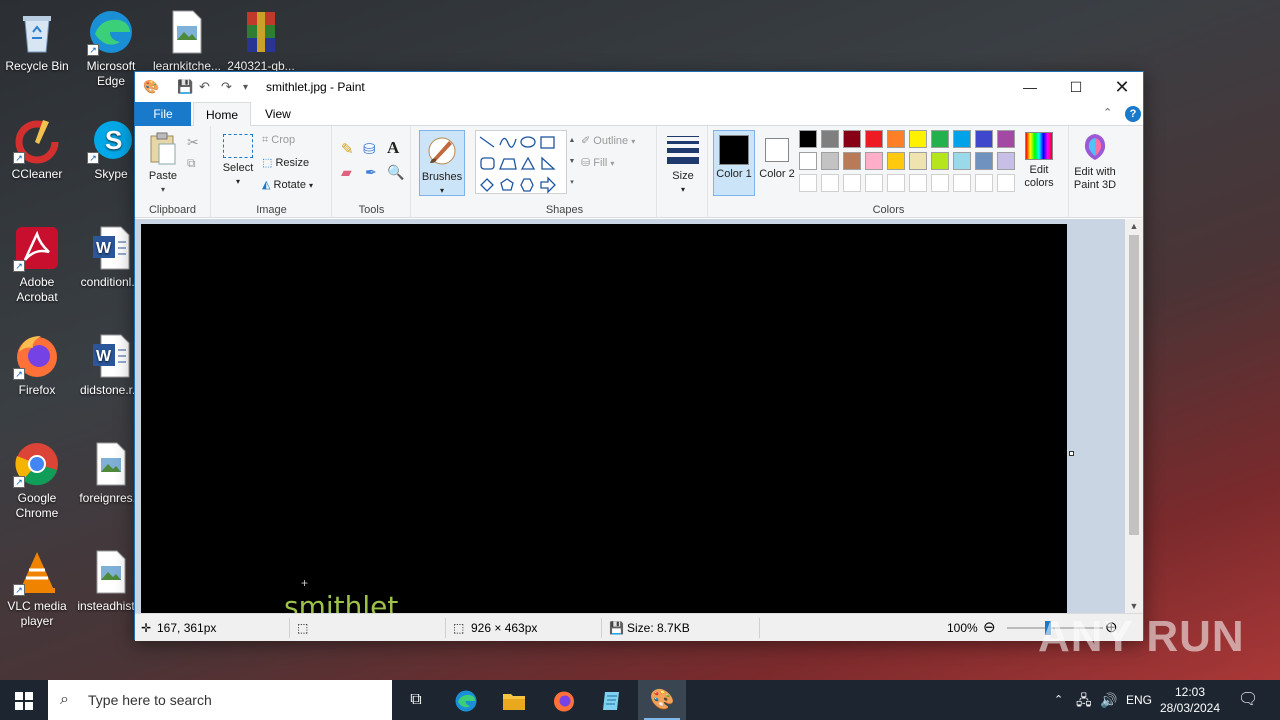  I want to click on desktop-icon-ccleaner: ↗ CCleaner, so click(37, 149).